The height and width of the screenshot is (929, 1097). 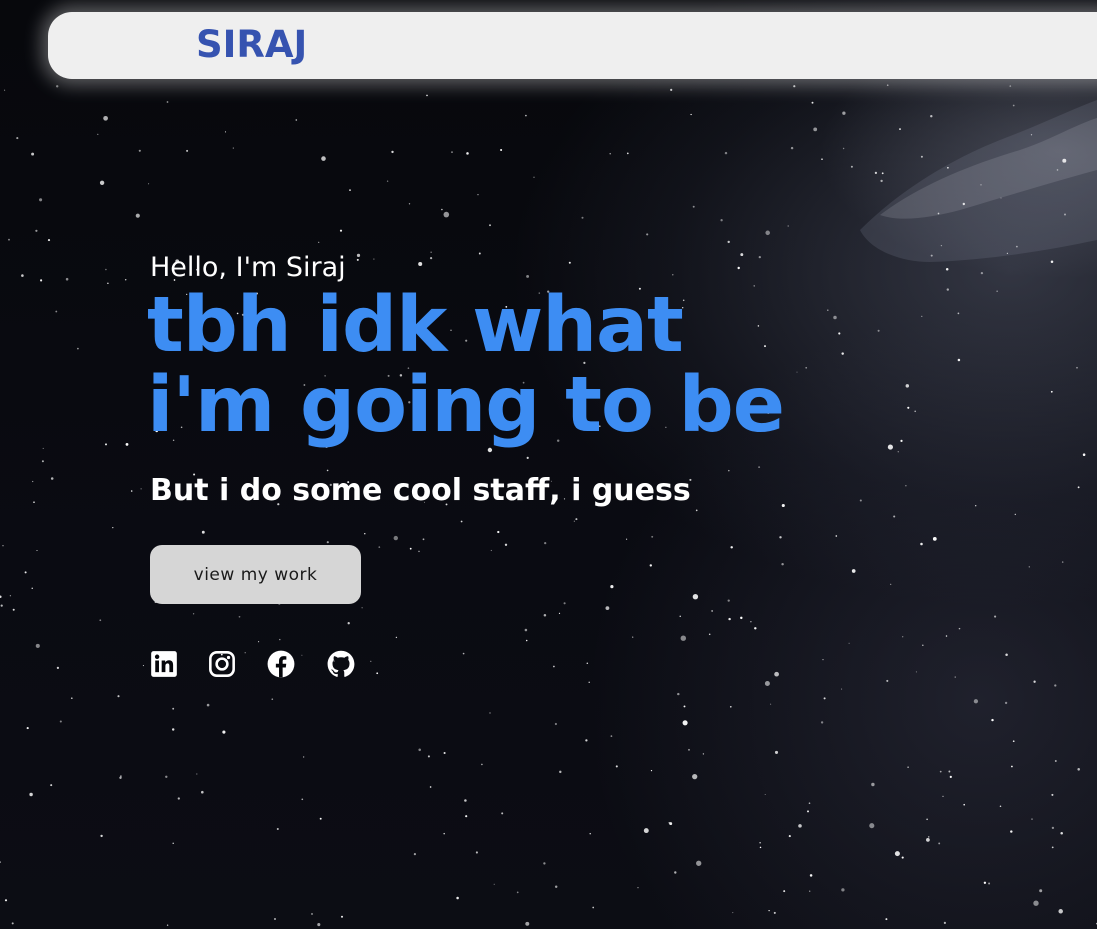 What do you see at coordinates (255, 574) in the screenshot?
I see `view-my-work-button: view my work` at bounding box center [255, 574].